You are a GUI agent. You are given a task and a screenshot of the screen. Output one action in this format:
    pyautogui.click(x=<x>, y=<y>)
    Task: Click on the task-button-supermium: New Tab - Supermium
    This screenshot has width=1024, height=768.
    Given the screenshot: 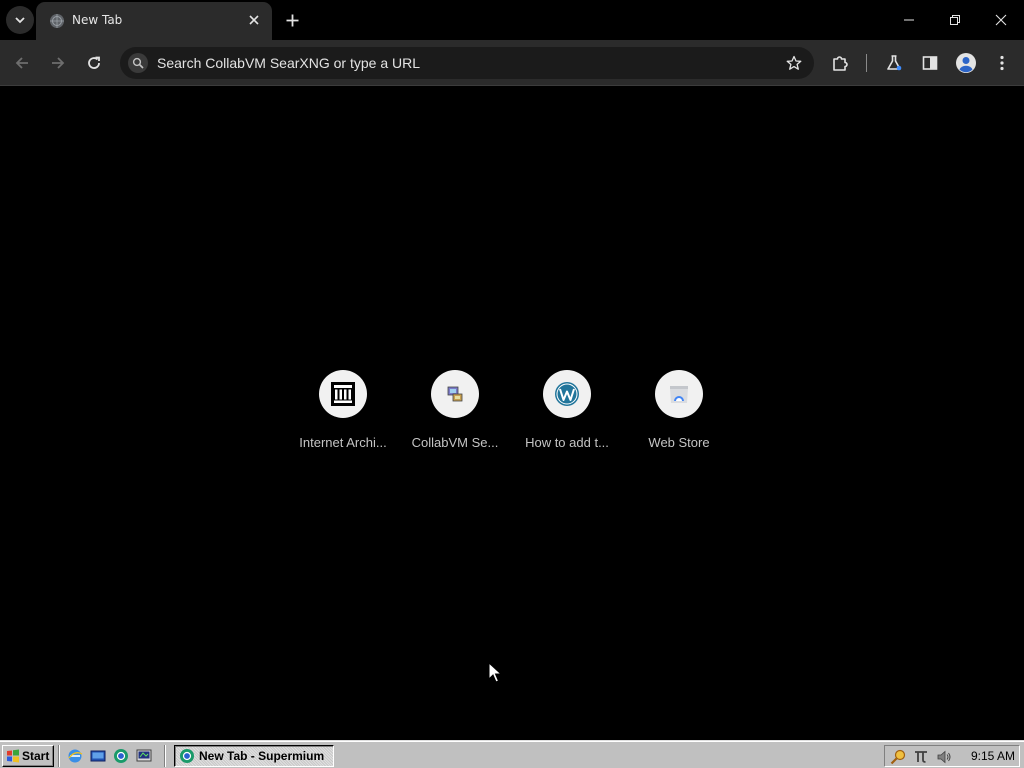 What is the action you would take?
    pyautogui.click(x=254, y=756)
    